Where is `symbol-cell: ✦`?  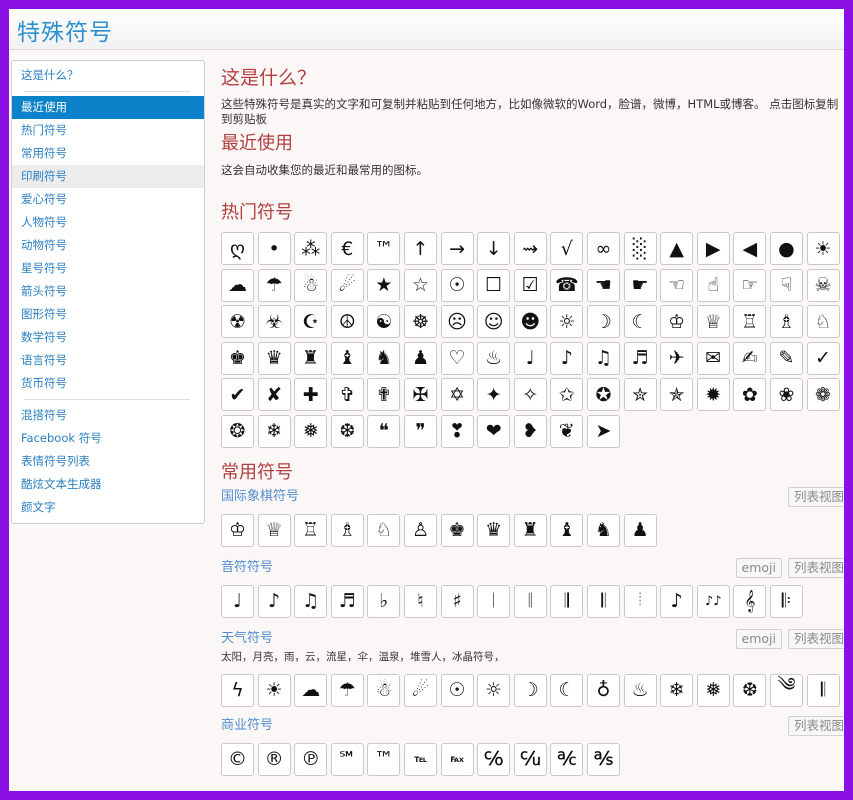
symbol-cell: ✦ is located at coordinates (494, 395).